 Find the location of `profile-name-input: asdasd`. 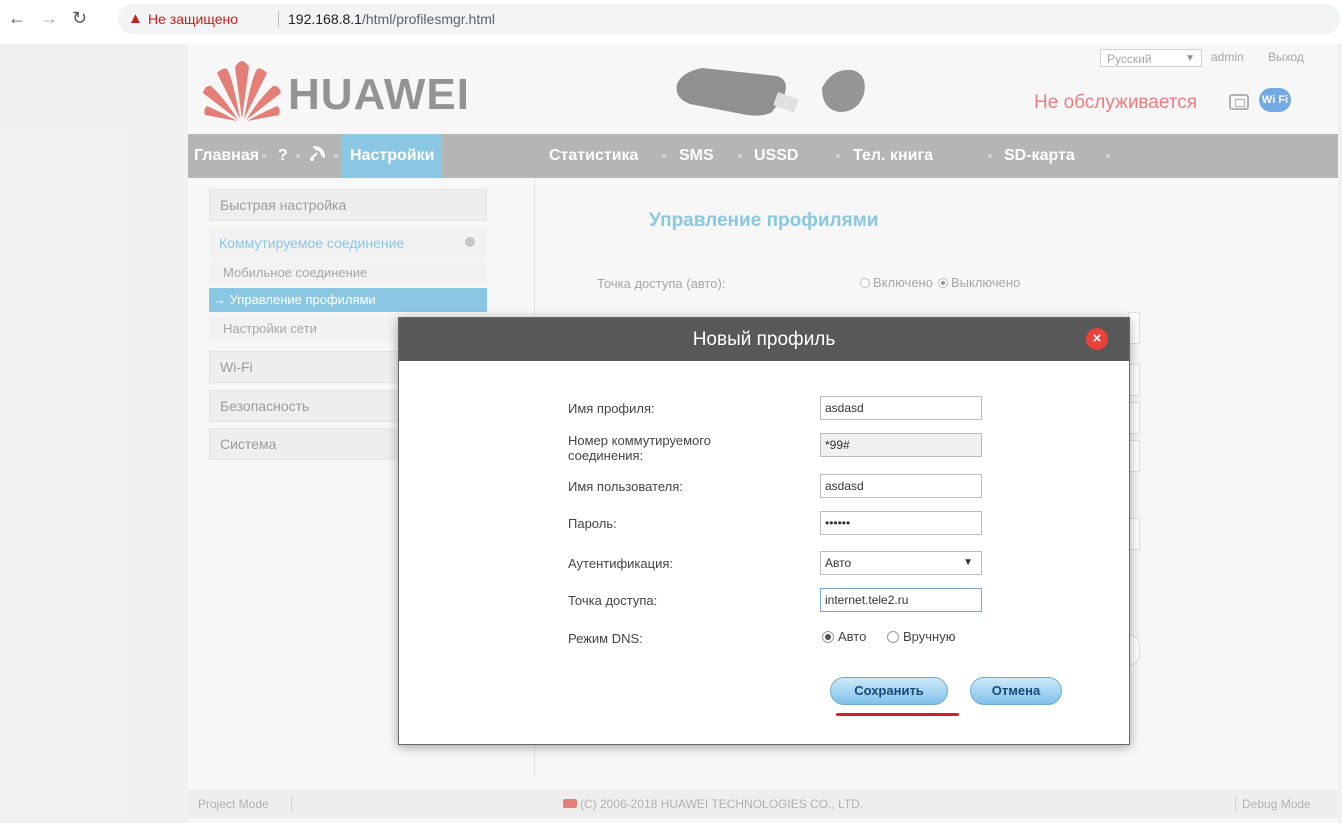

profile-name-input: asdasd is located at coordinates (901, 408).